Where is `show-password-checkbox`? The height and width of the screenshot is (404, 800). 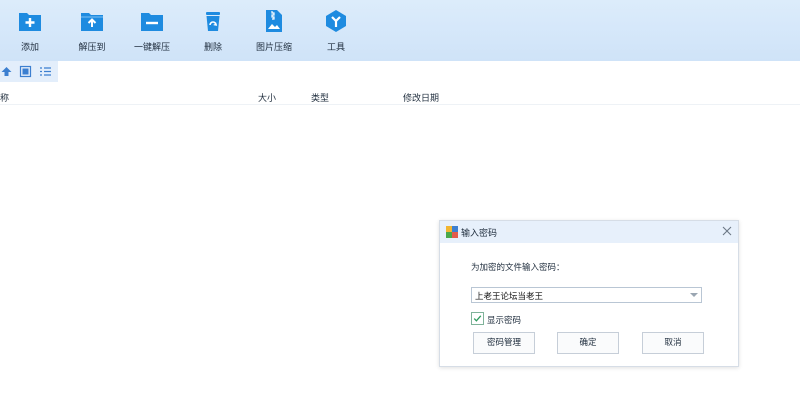 show-password-checkbox is located at coordinates (477, 318).